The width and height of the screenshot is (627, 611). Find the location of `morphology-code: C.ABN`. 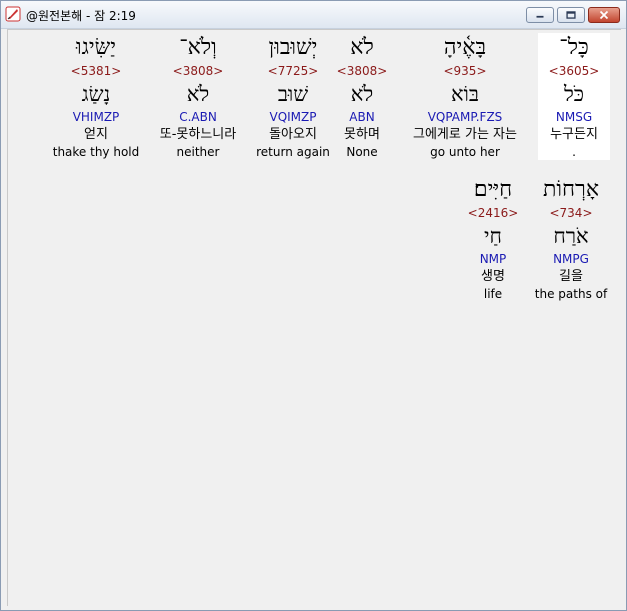

morphology-code: C.ABN is located at coordinates (198, 117).